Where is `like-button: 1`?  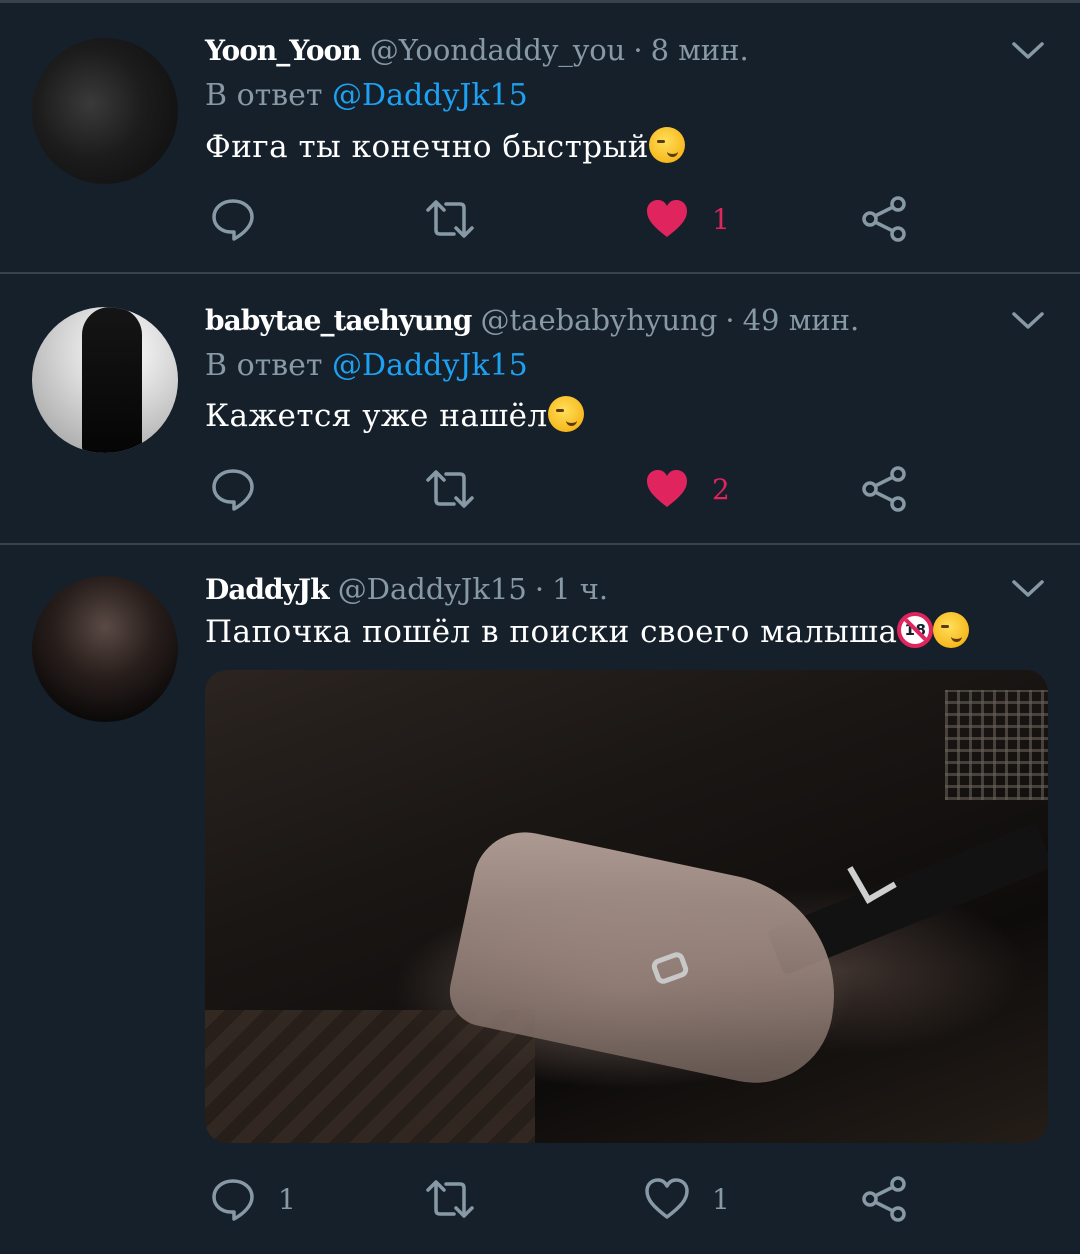 like-button: 1 is located at coordinates (687, 1199).